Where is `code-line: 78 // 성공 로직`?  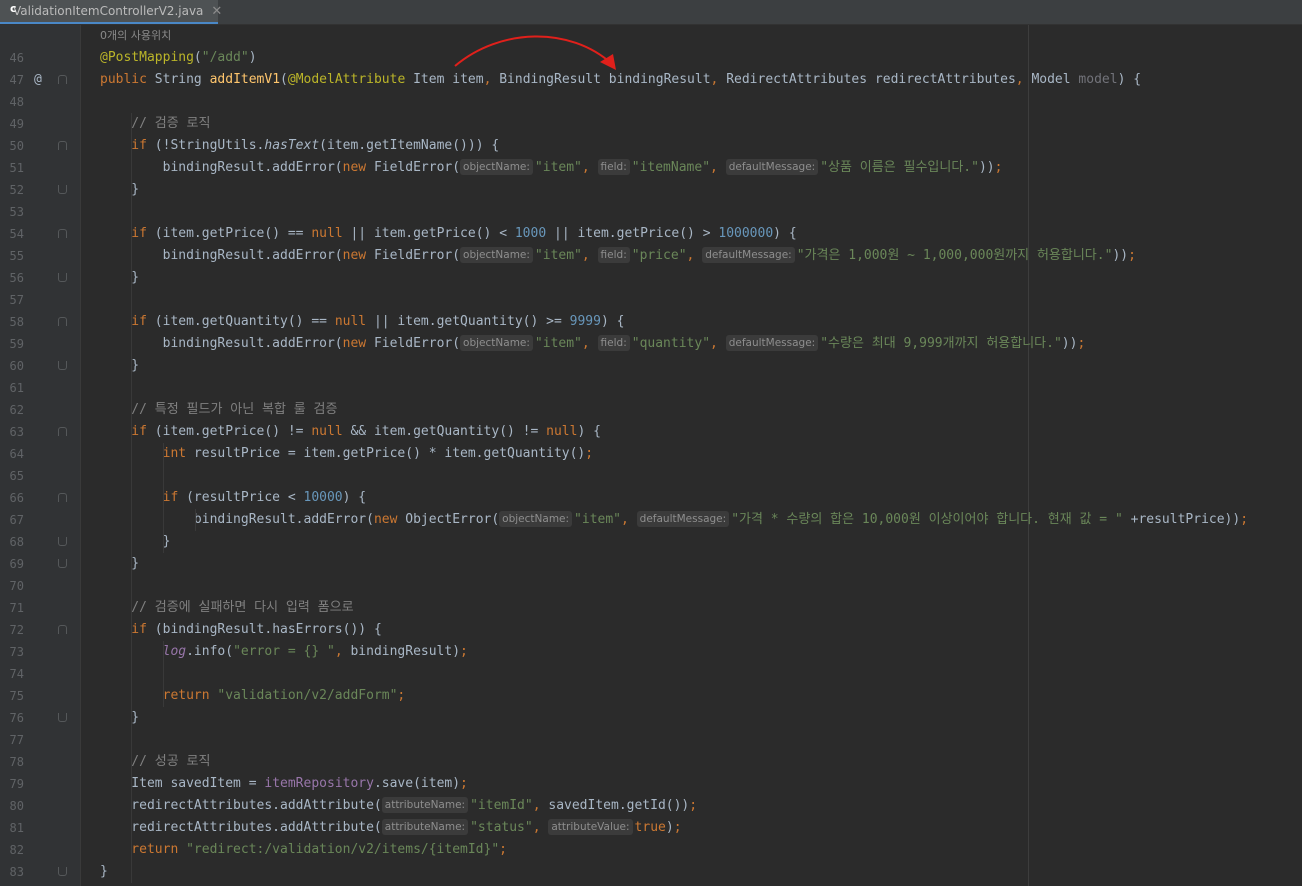
code-line: 78 // 성공 로직 is located at coordinates (651, 762).